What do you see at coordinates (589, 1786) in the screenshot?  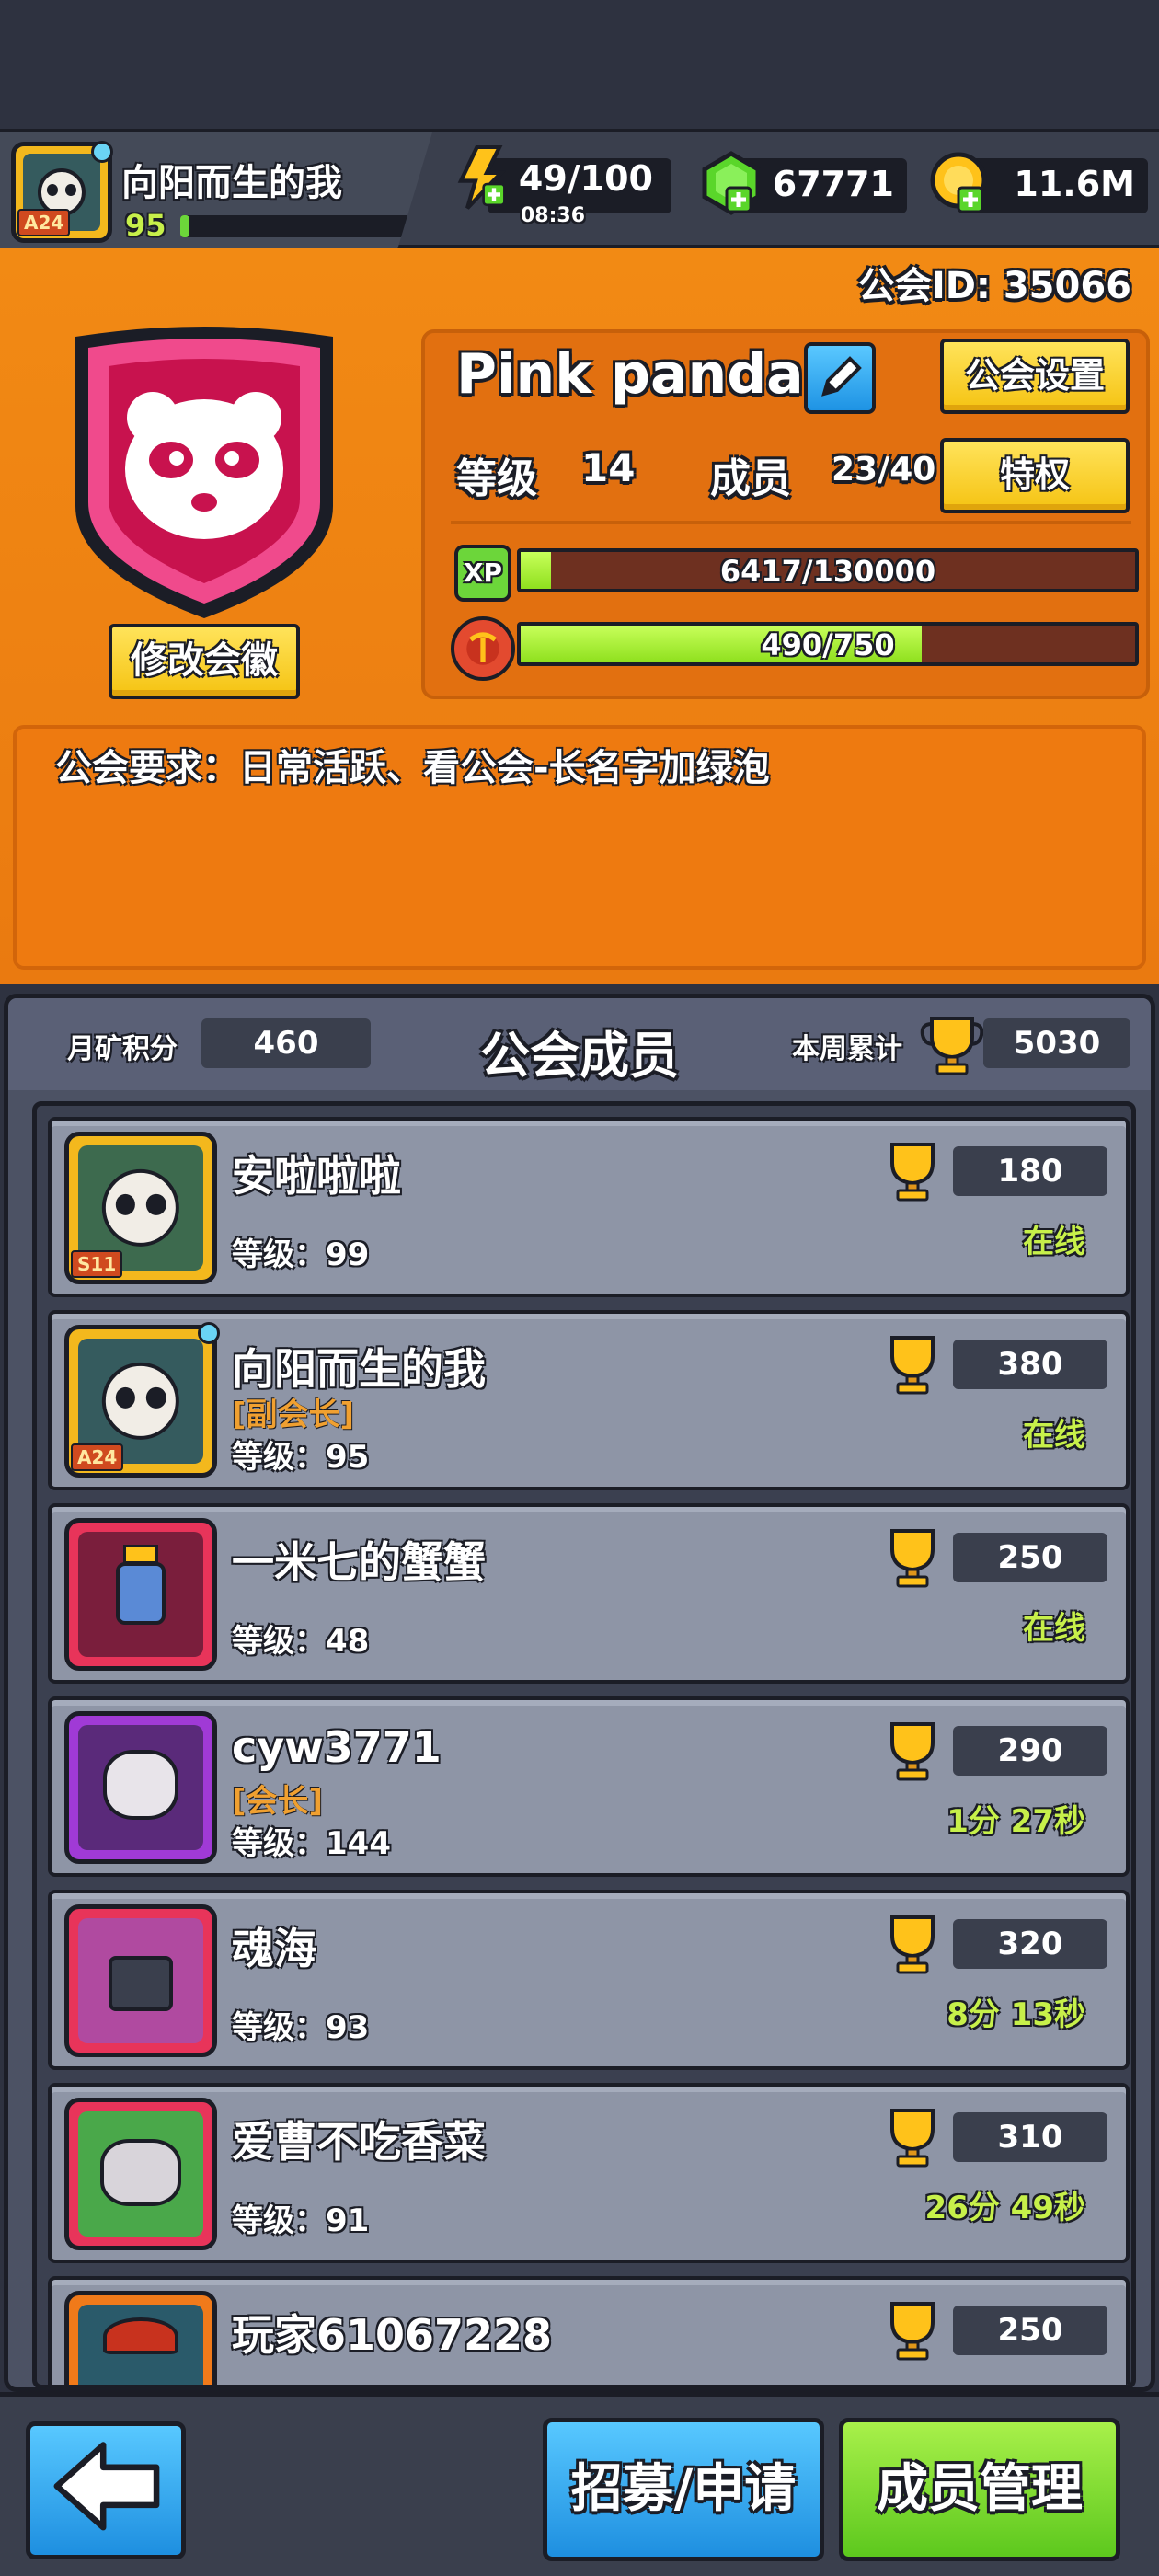 I see `member-row: cyw3771 [会长] 等级：144 290 1分 27秒` at bounding box center [589, 1786].